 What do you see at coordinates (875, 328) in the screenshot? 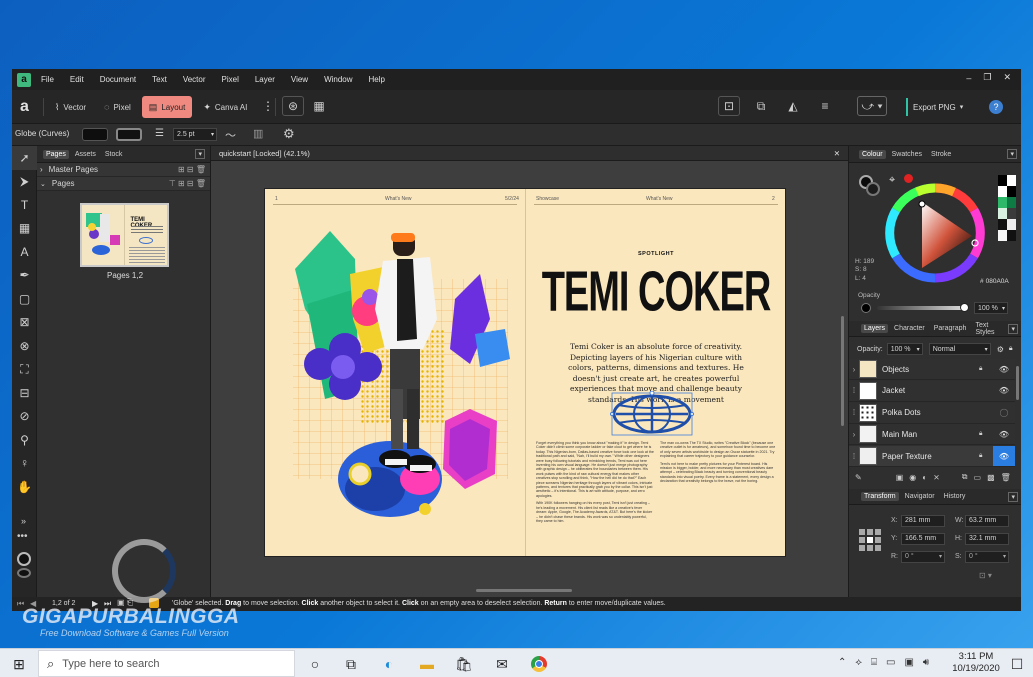
I see `tab-layers: Layers` at bounding box center [875, 328].